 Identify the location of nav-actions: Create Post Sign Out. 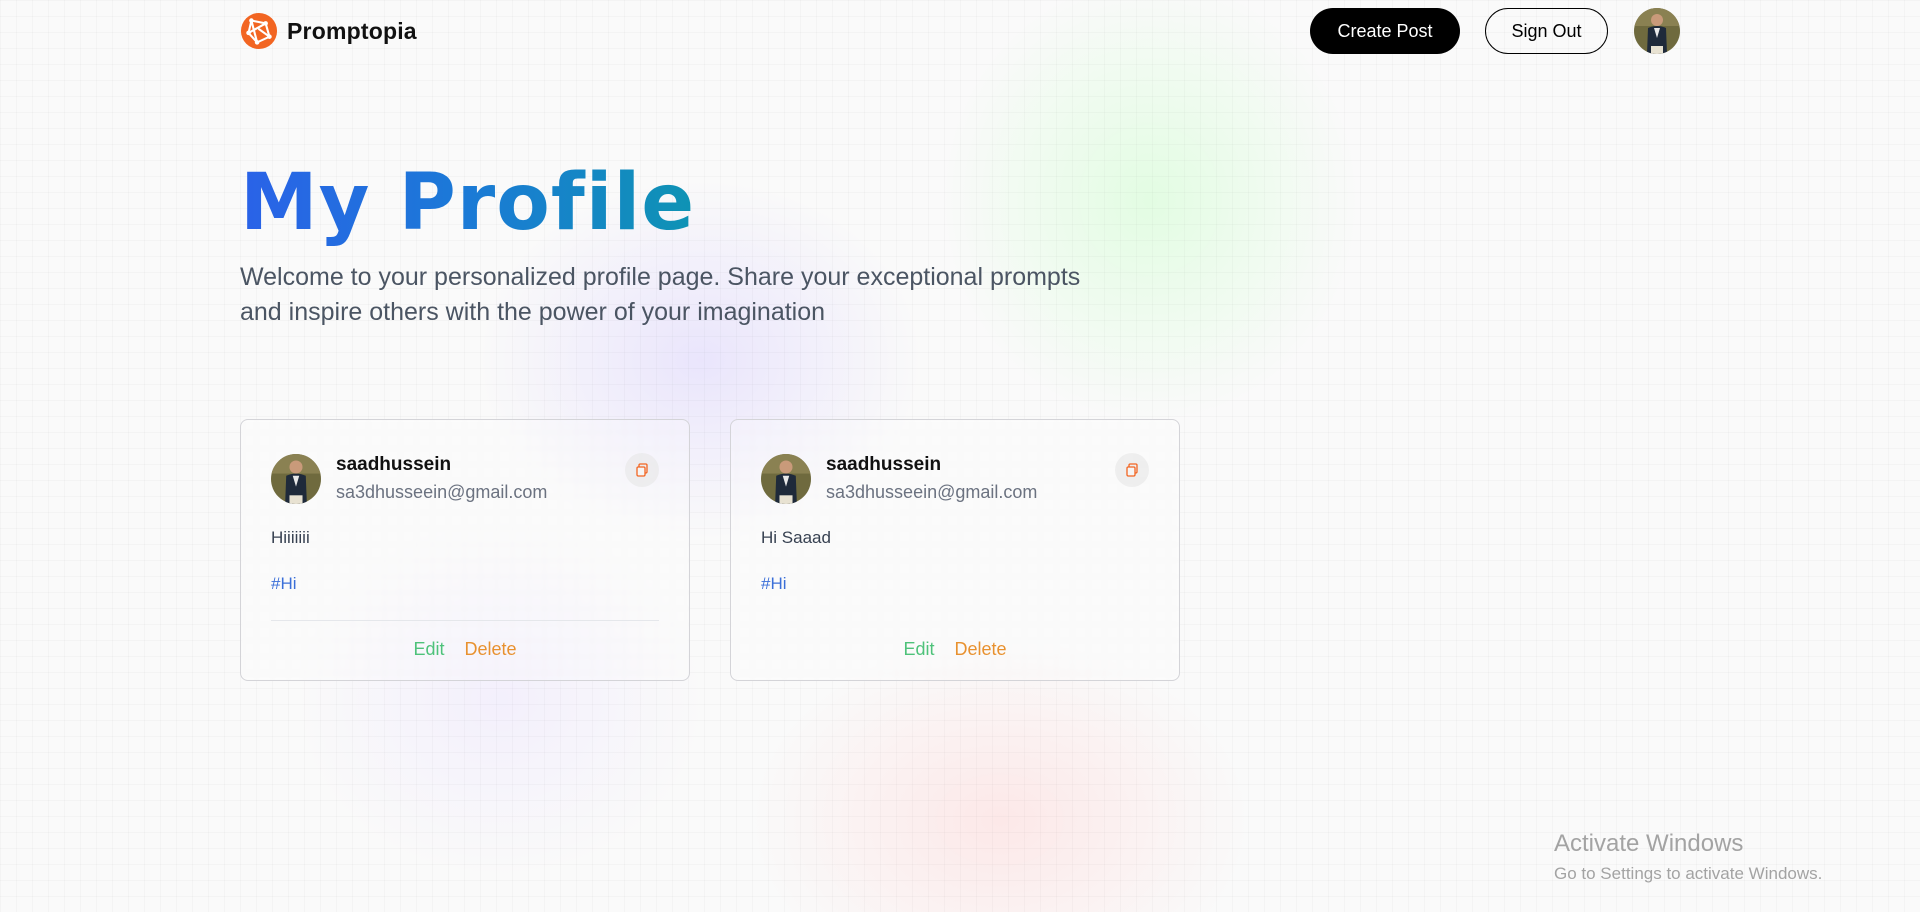
(1495, 31).